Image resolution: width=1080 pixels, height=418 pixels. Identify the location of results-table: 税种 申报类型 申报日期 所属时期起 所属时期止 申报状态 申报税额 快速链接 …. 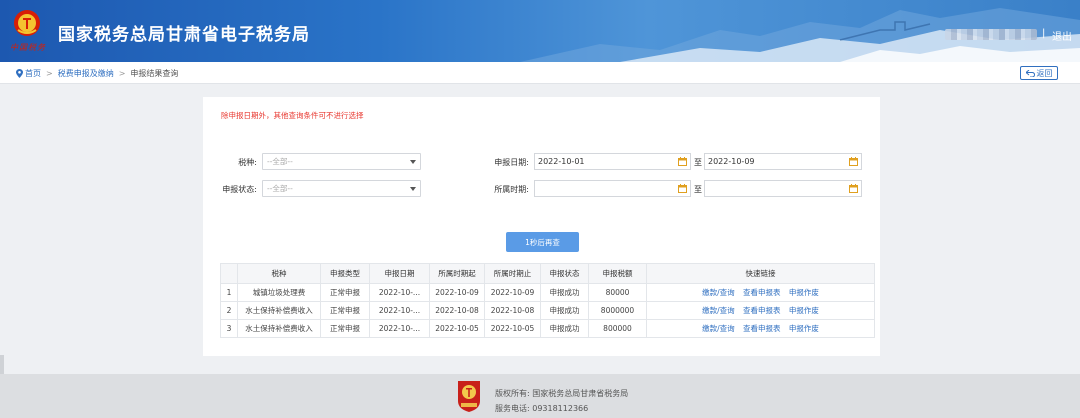
(547, 300).